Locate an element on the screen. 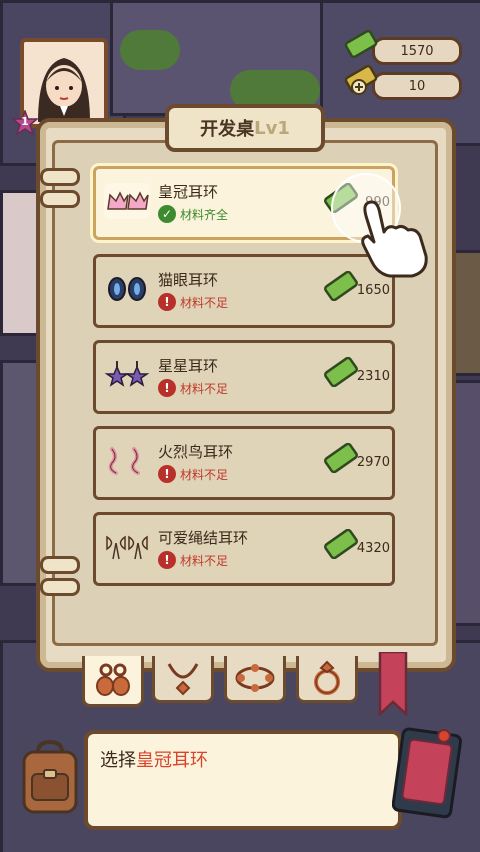  level-number: 1 is located at coordinates (25, 121).